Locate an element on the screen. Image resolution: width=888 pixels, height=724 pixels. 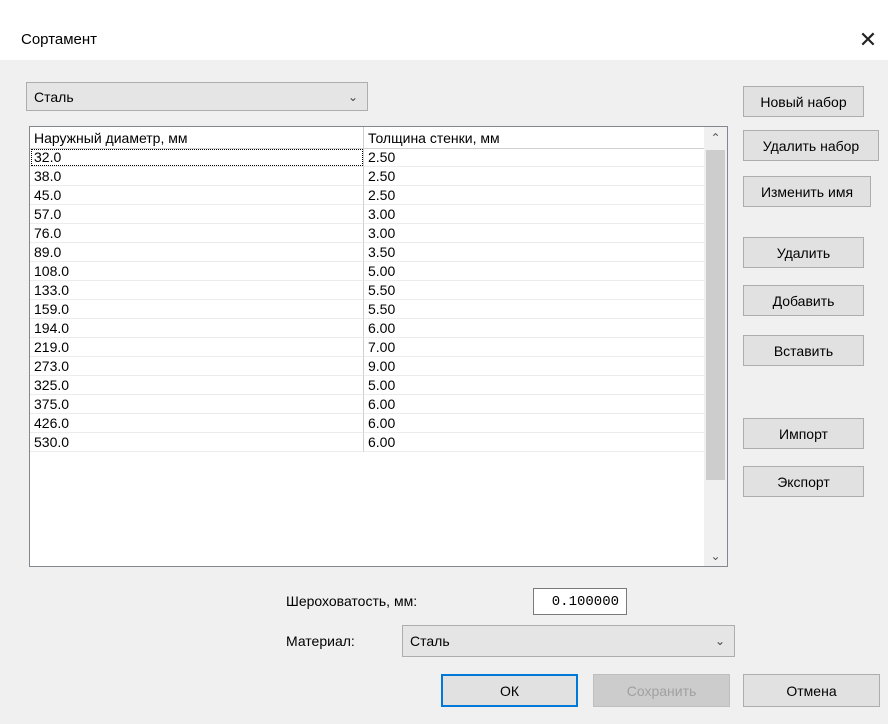
delete-button: Удалить is located at coordinates (803, 252).